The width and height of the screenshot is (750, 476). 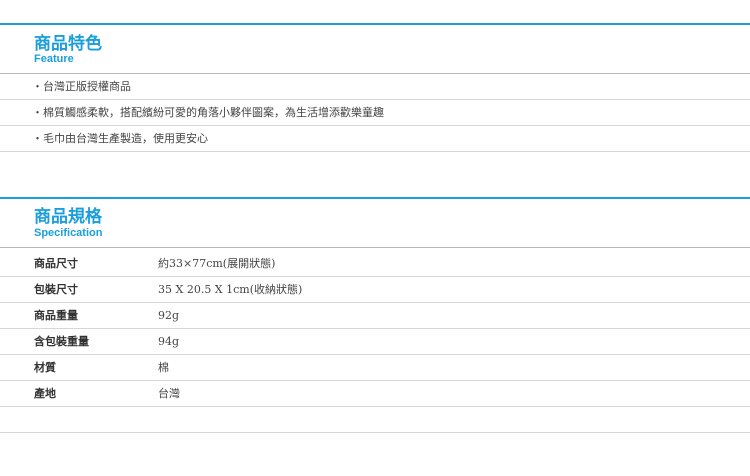 I want to click on spec-row: 產地 台灣, so click(x=375, y=394).